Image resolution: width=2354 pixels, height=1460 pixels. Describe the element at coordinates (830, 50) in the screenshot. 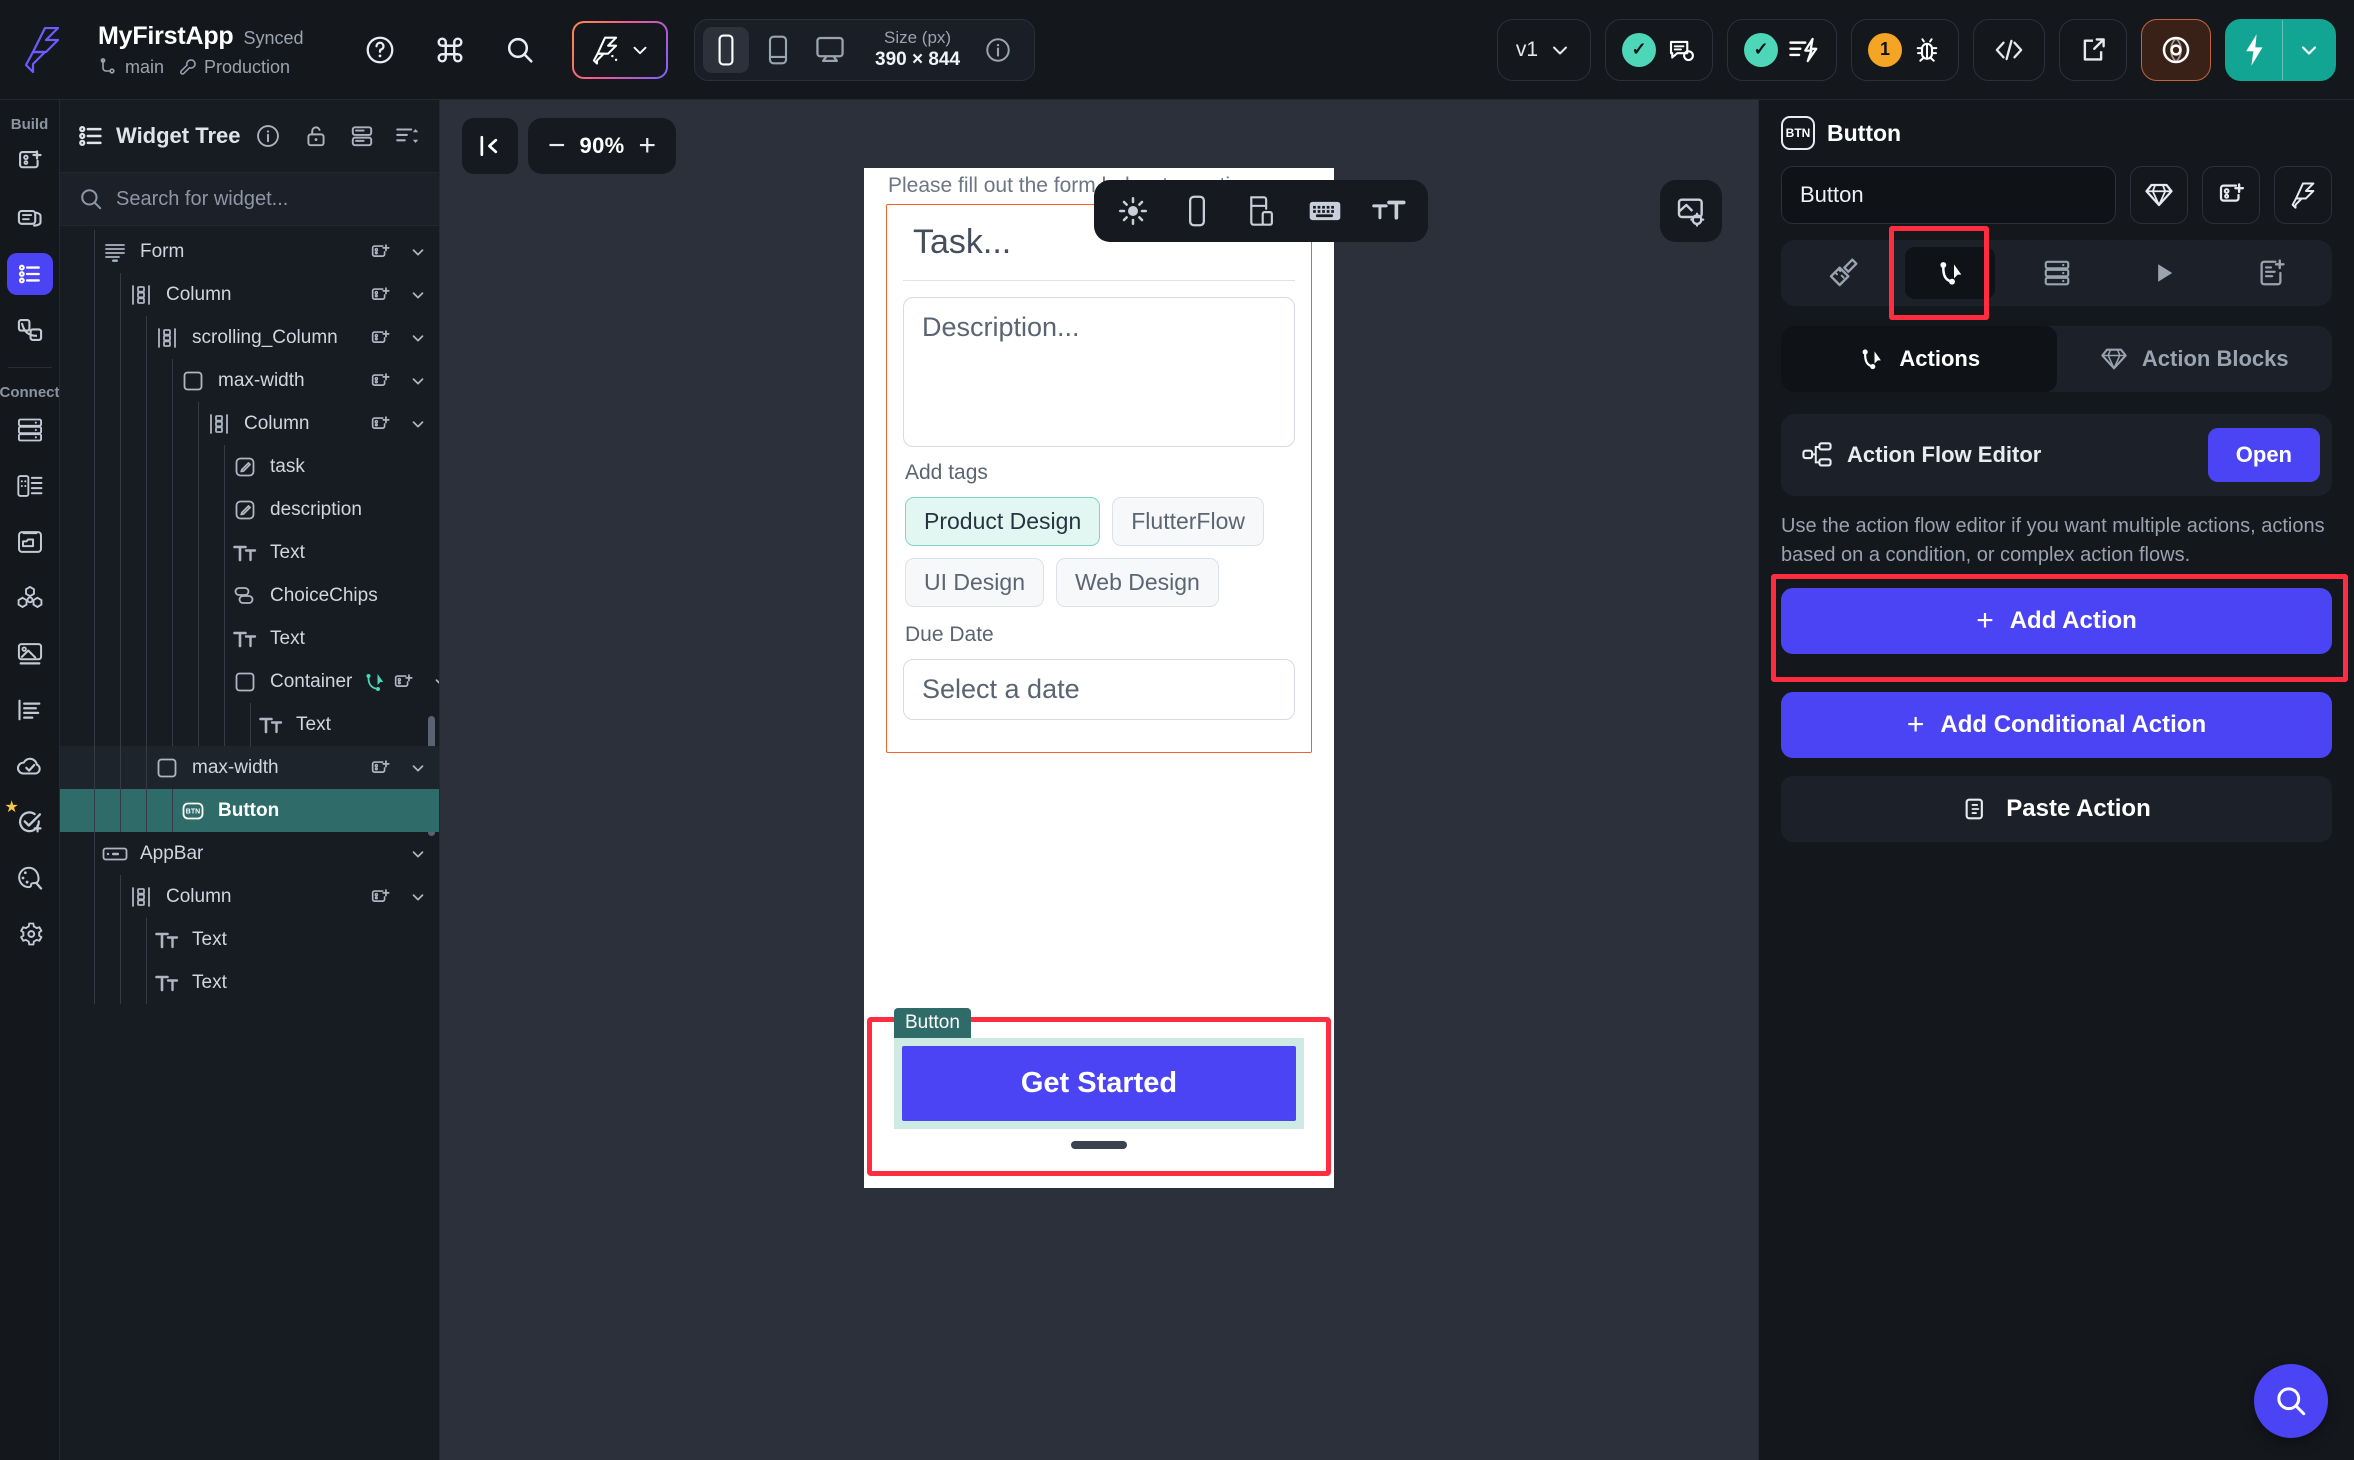

I see `device-desktop-icon` at that location.